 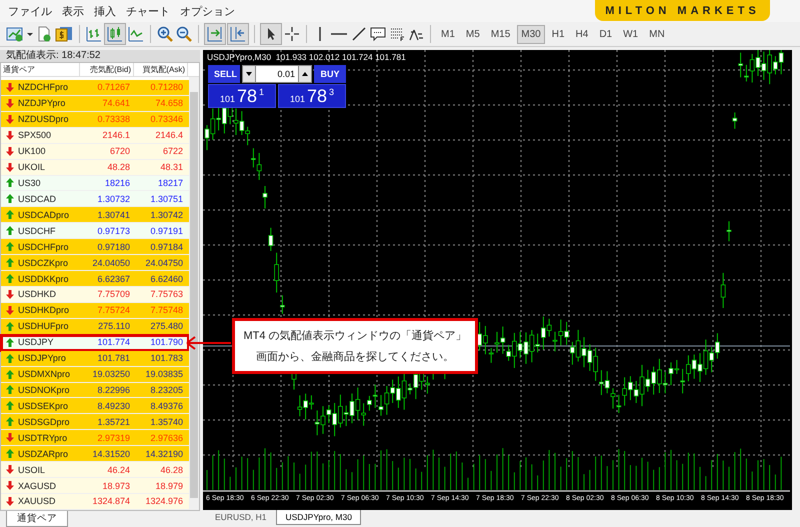 I want to click on quote-row: USDHUFpro 275.110 275.480, so click(x=95, y=326).